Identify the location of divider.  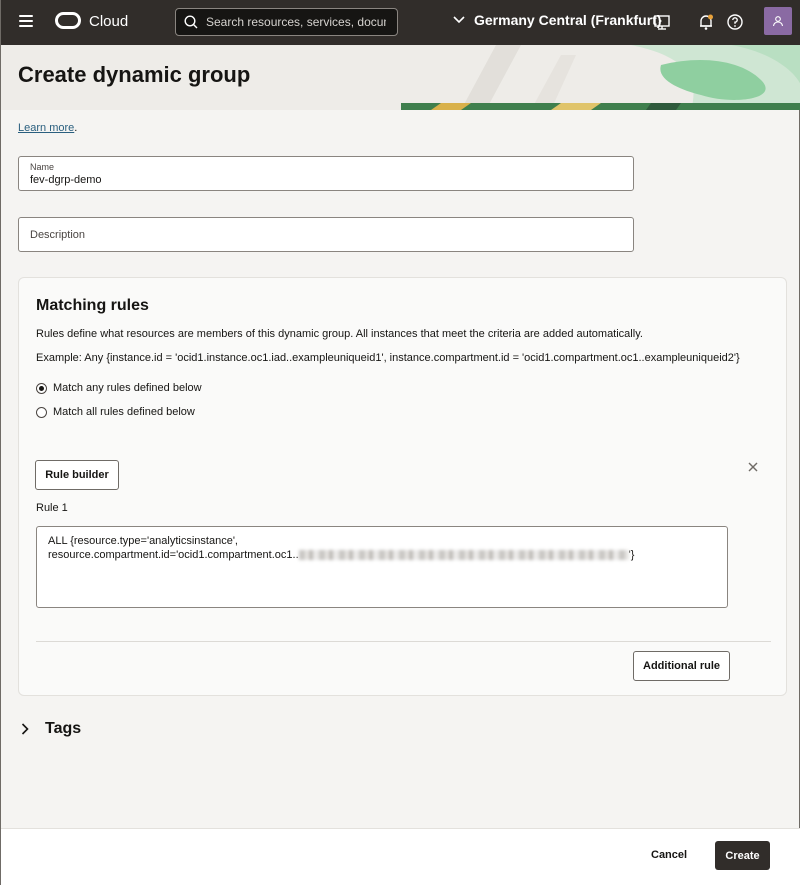
(403, 641).